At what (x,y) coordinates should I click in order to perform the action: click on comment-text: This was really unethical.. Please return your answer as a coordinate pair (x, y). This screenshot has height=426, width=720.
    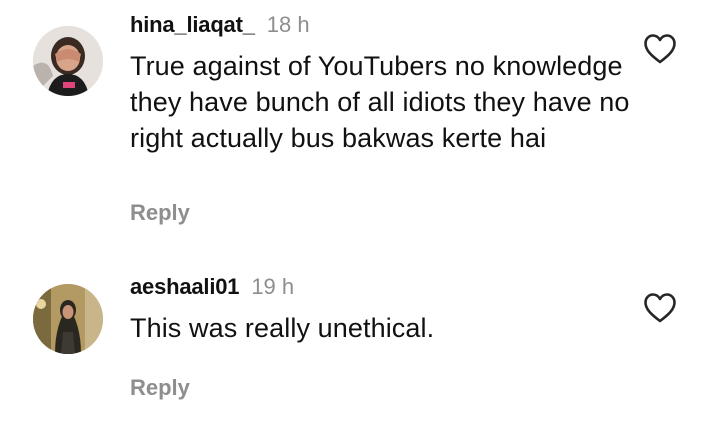
    Looking at the image, I should click on (282, 328).